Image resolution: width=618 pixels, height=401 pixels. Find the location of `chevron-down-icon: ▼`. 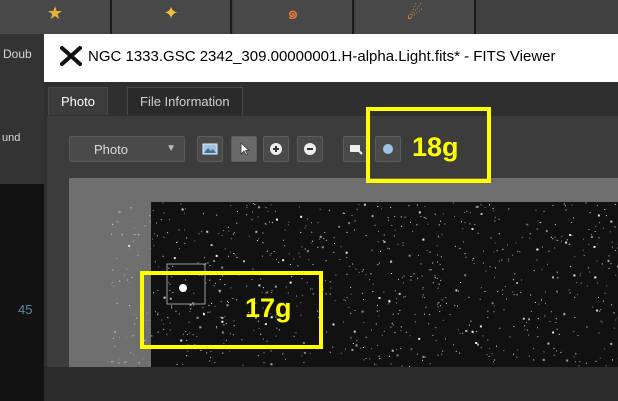

chevron-down-icon: ▼ is located at coordinates (171, 148).